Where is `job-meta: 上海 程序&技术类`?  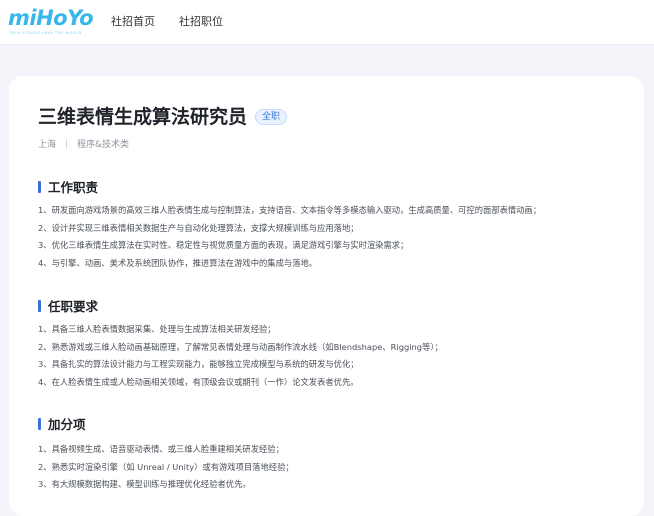
job-meta: 上海 程序&技术类 is located at coordinates (83, 143).